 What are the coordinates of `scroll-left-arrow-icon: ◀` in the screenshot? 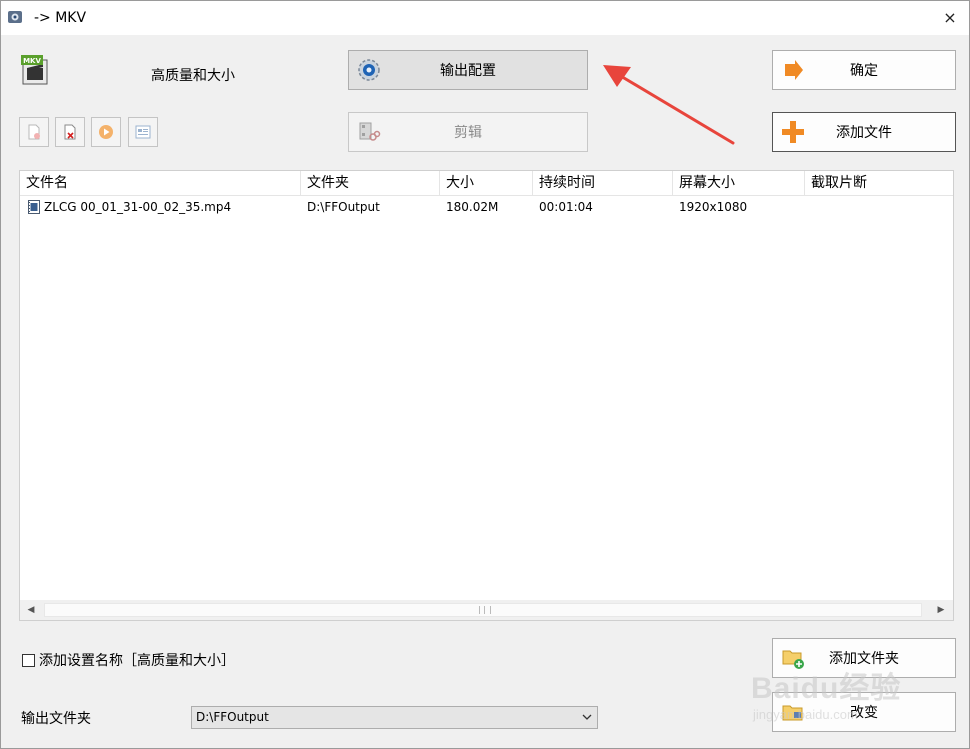 It's located at (31, 610).